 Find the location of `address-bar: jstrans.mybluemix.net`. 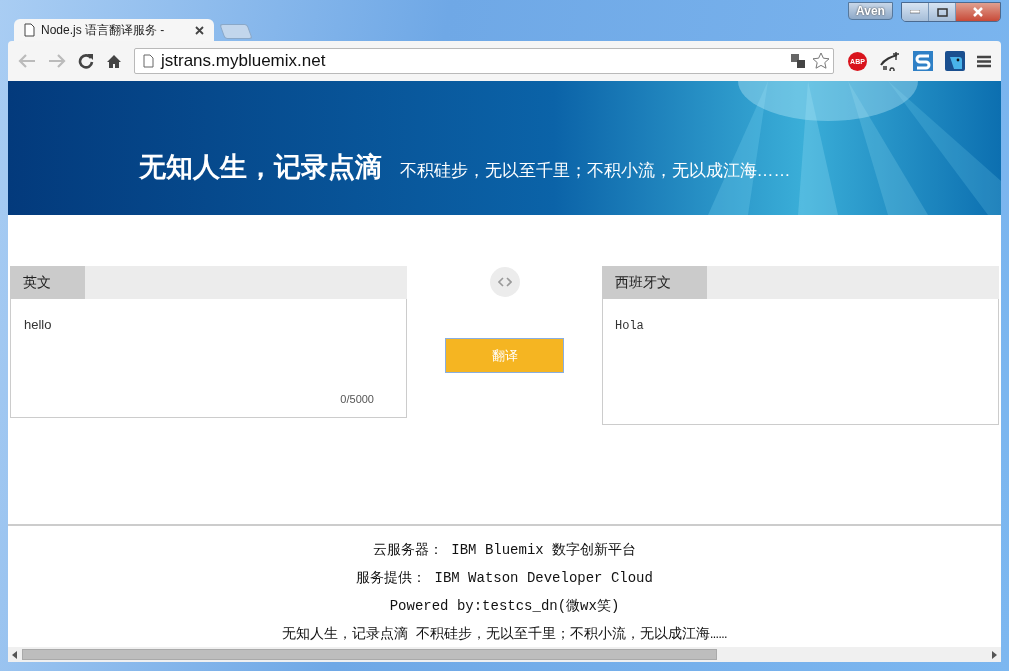

address-bar: jstrans.mybluemix.net is located at coordinates (484, 61).